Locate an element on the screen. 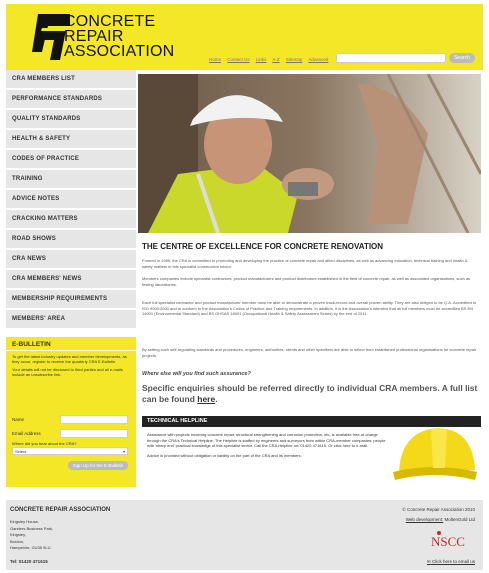  email-us-label: Click here to email us is located at coordinates (453, 561).